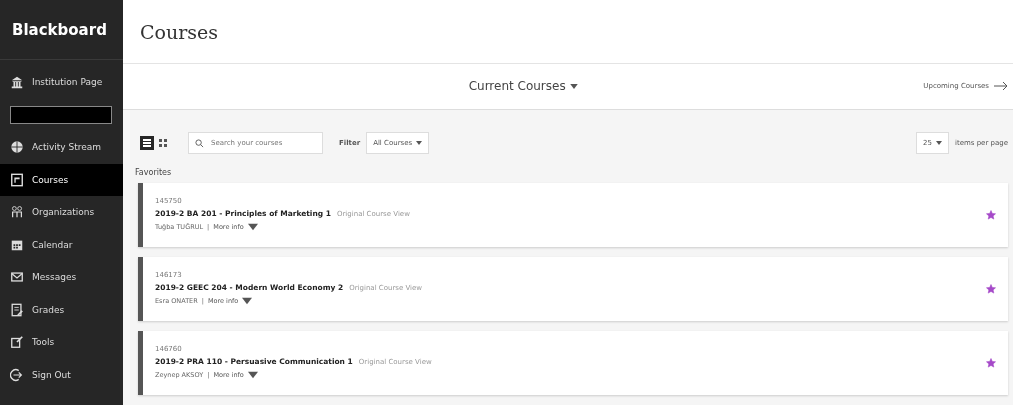 The height and width of the screenshot is (405, 1013). I want to click on sidebar-item: Tools, so click(61, 342).